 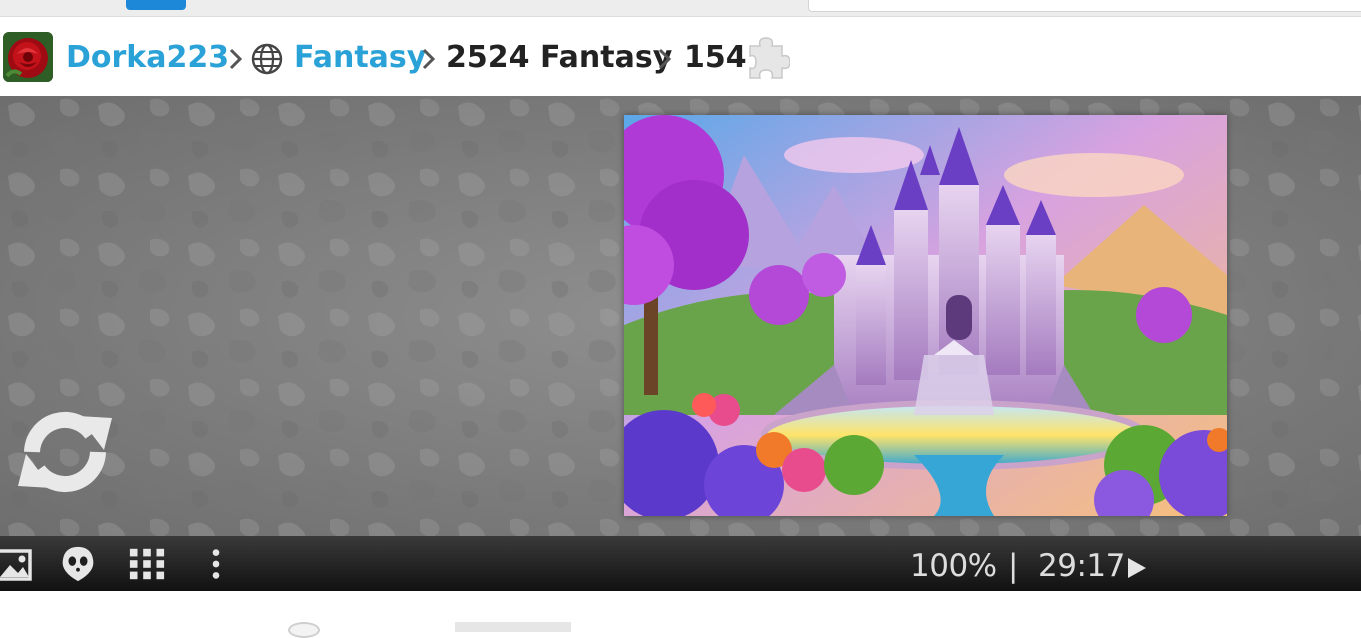 What do you see at coordinates (267, 59) in the screenshot?
I see `globe-icon` at bounding box center [267, 59].